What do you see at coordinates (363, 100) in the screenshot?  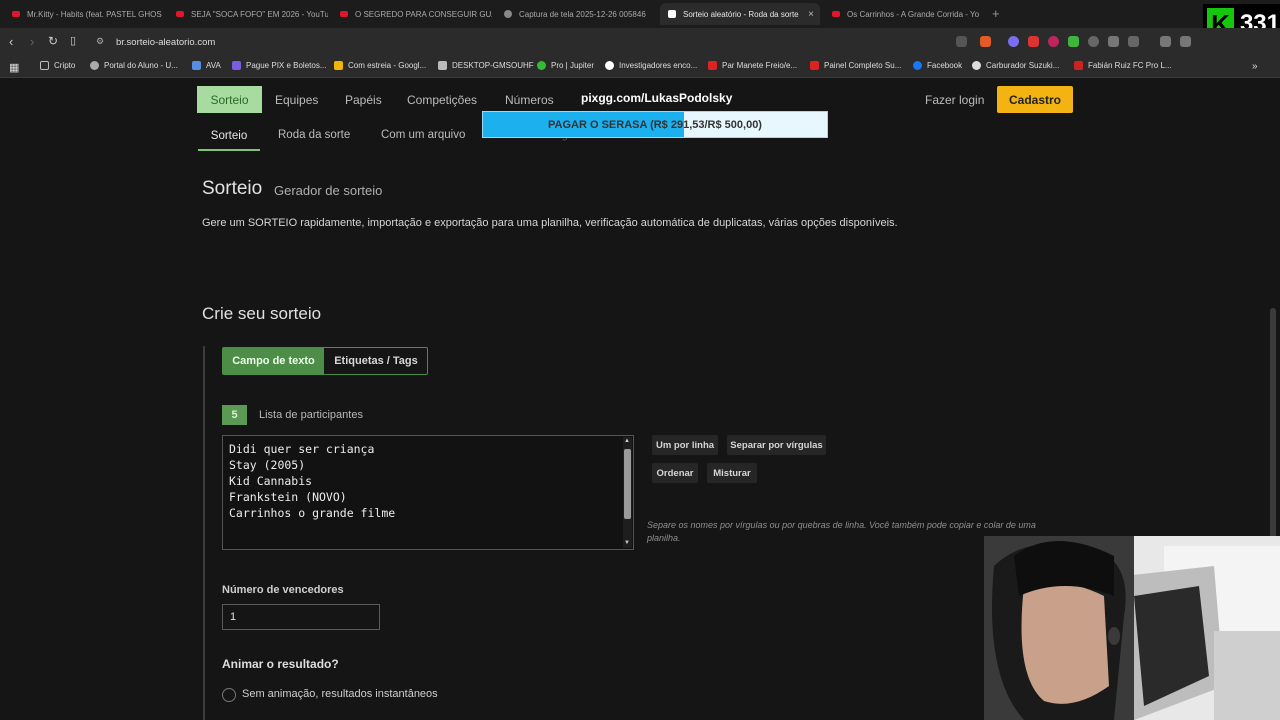 I see `nav-papeis: Papéis` at bounding box center [363, 100].